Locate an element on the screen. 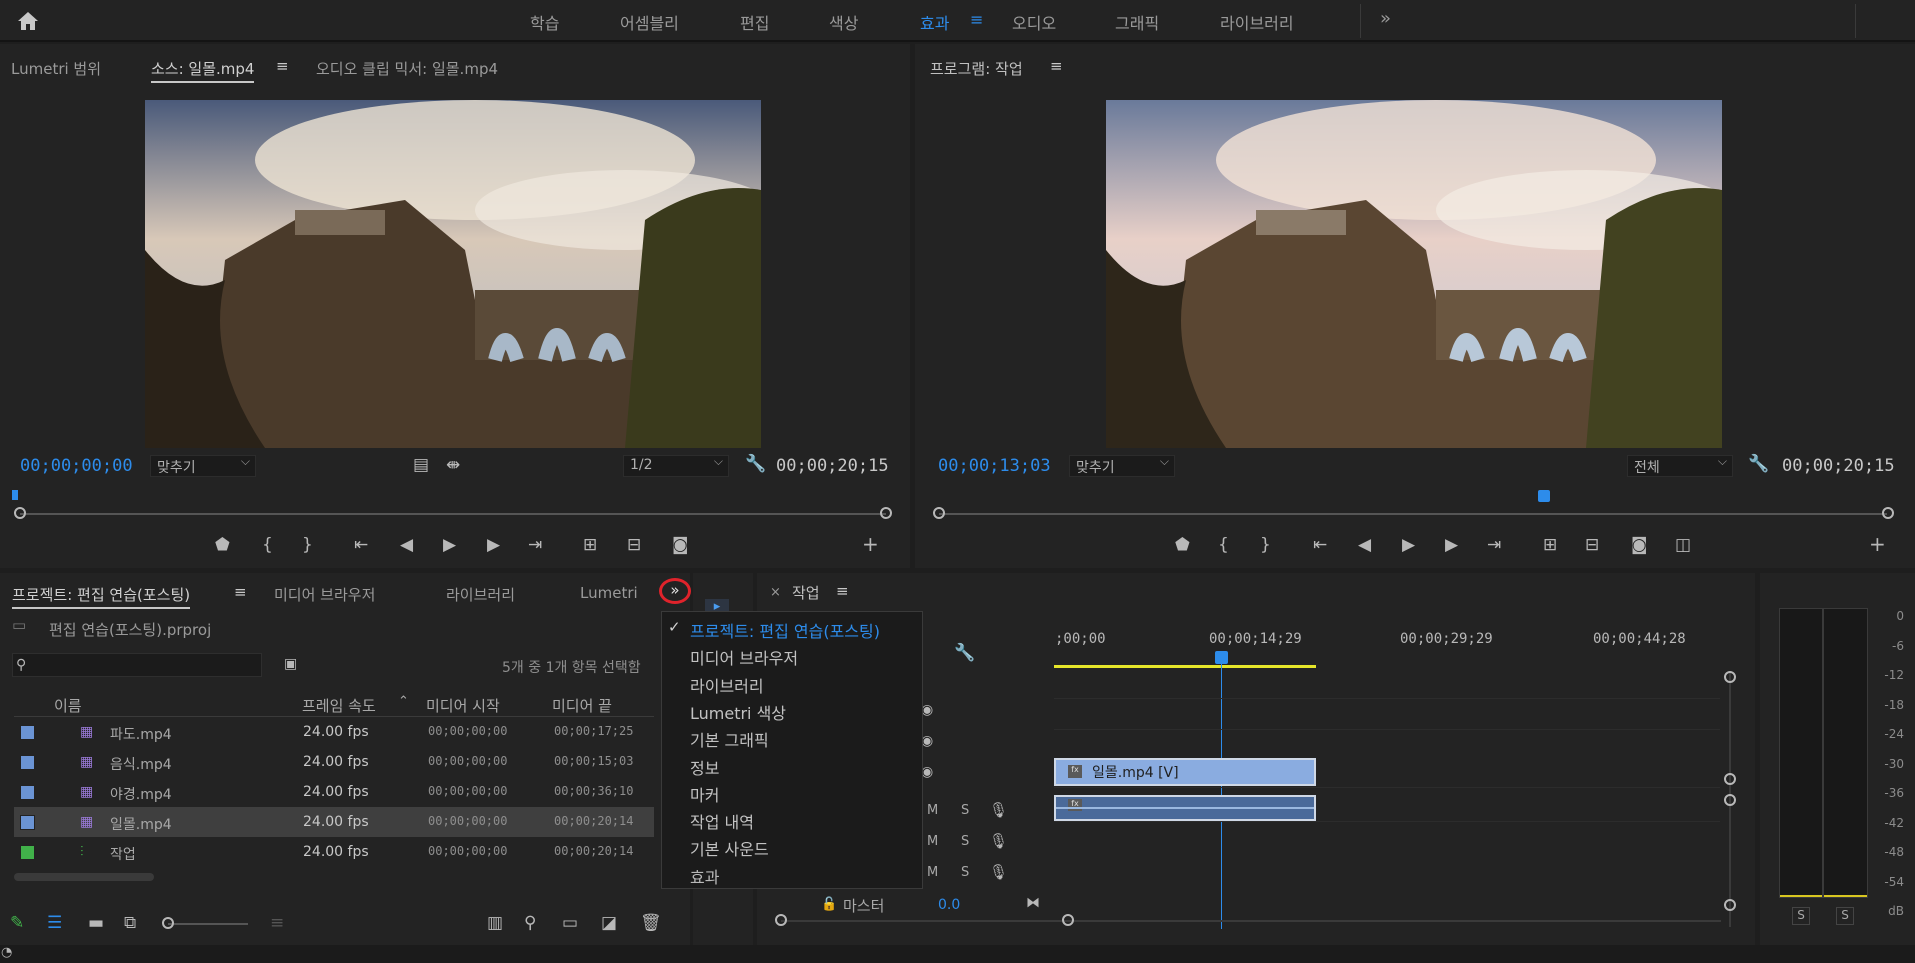 The image size is (1915, 963). new-bin-icon: ▭ is located at coordinates (570, 923).